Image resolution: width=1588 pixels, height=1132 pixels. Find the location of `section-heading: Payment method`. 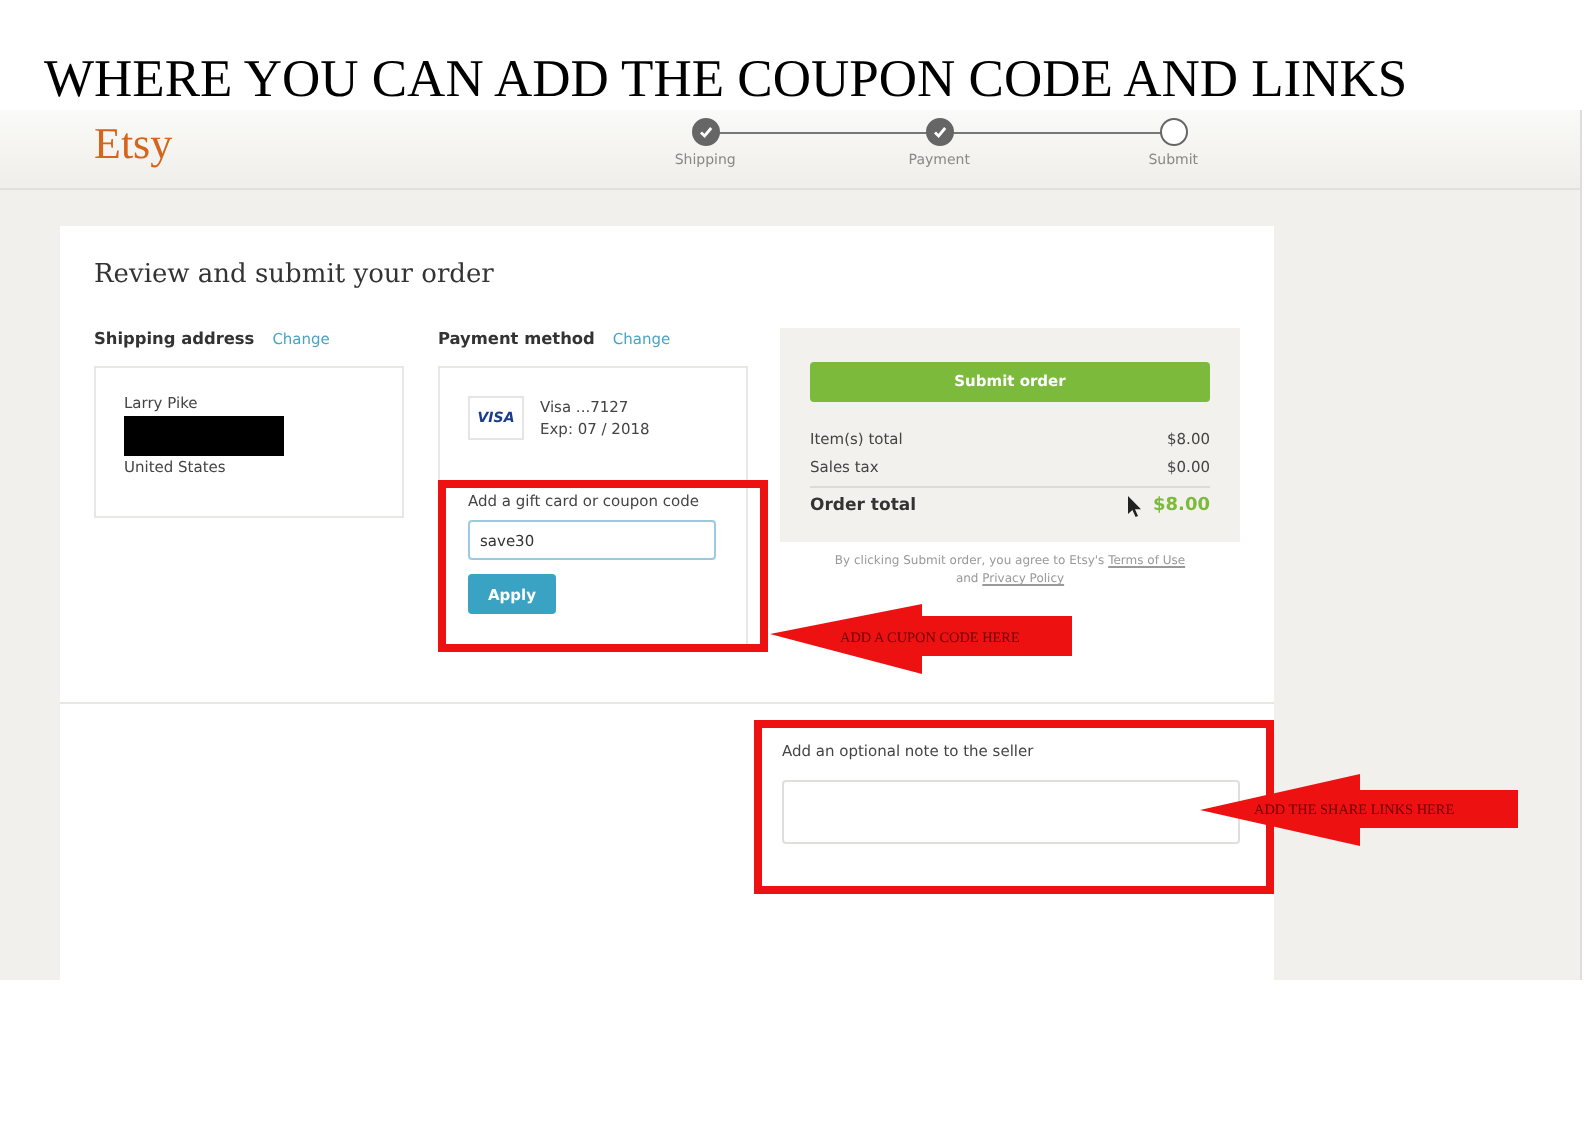

section-heading: Payment method is located at coordinates (516, 338).